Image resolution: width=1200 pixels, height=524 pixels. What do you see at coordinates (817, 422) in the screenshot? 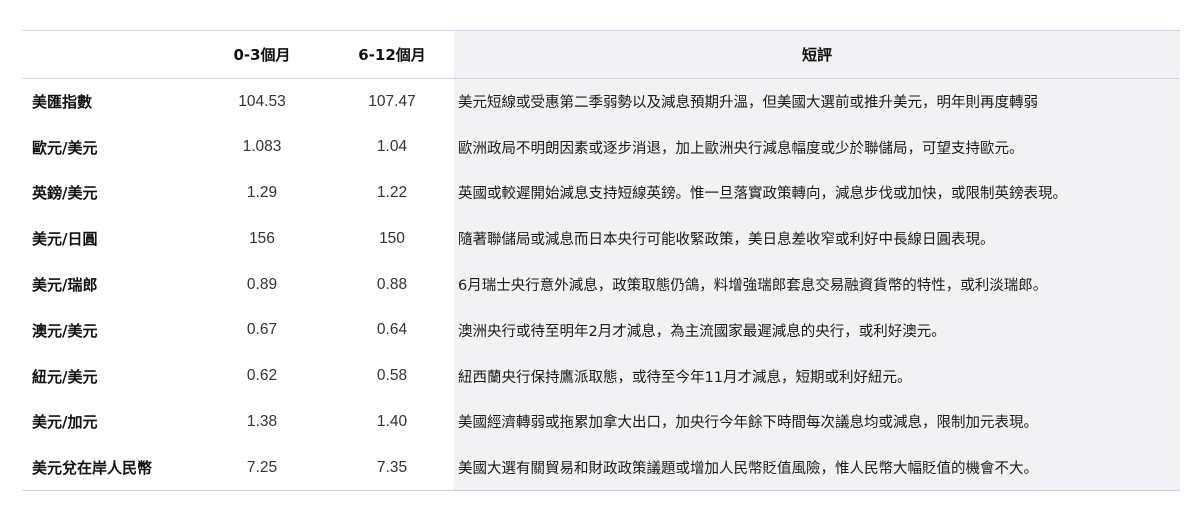
I see `comment-cell: 美國經濟轉弱或拖累加拿大出口，加央行今年餘下時間每次議息均或減息，限制加元表現。` at bounding box center [817, 422].